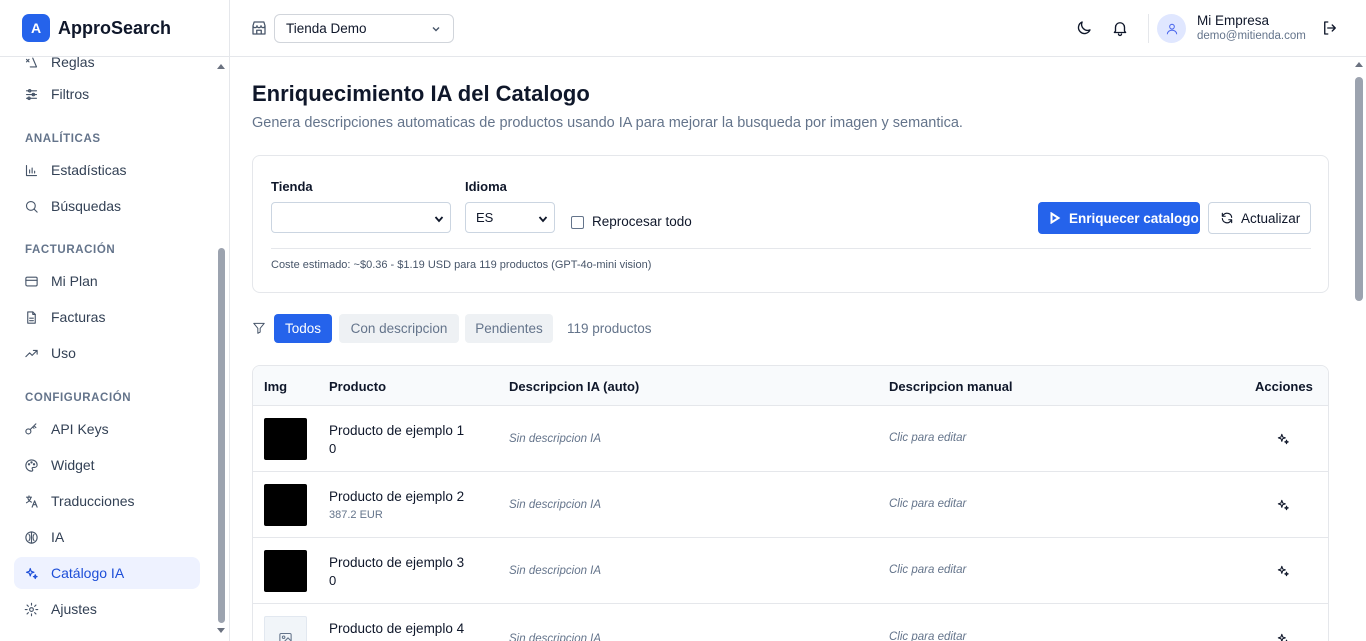  I want to click on product-name: Producto de ejemplo 1, so click(397, 430).